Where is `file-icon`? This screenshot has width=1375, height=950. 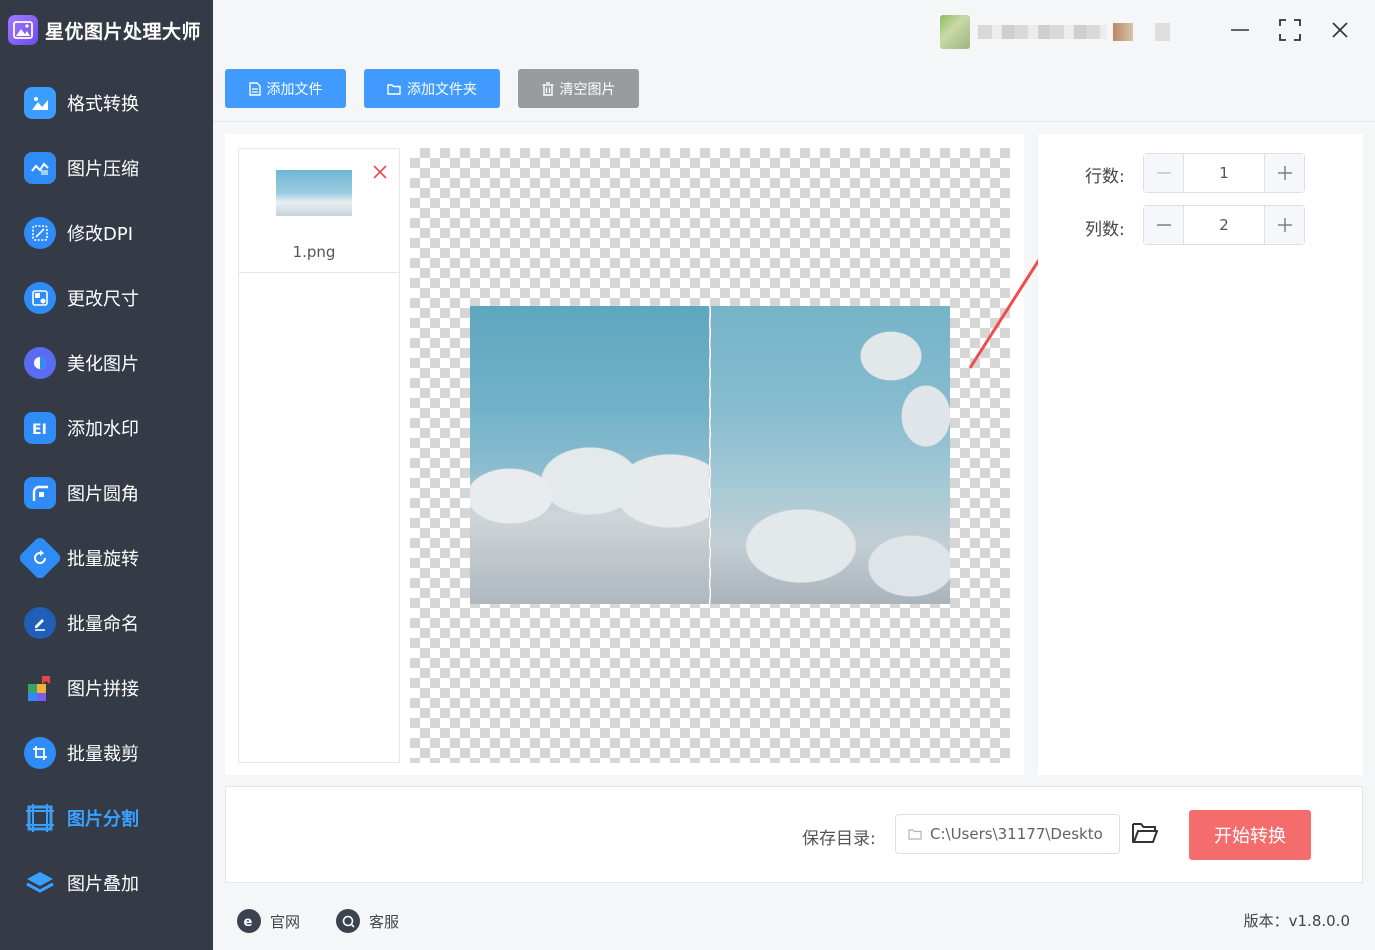 file-icon is located at coordinates (254, 88).